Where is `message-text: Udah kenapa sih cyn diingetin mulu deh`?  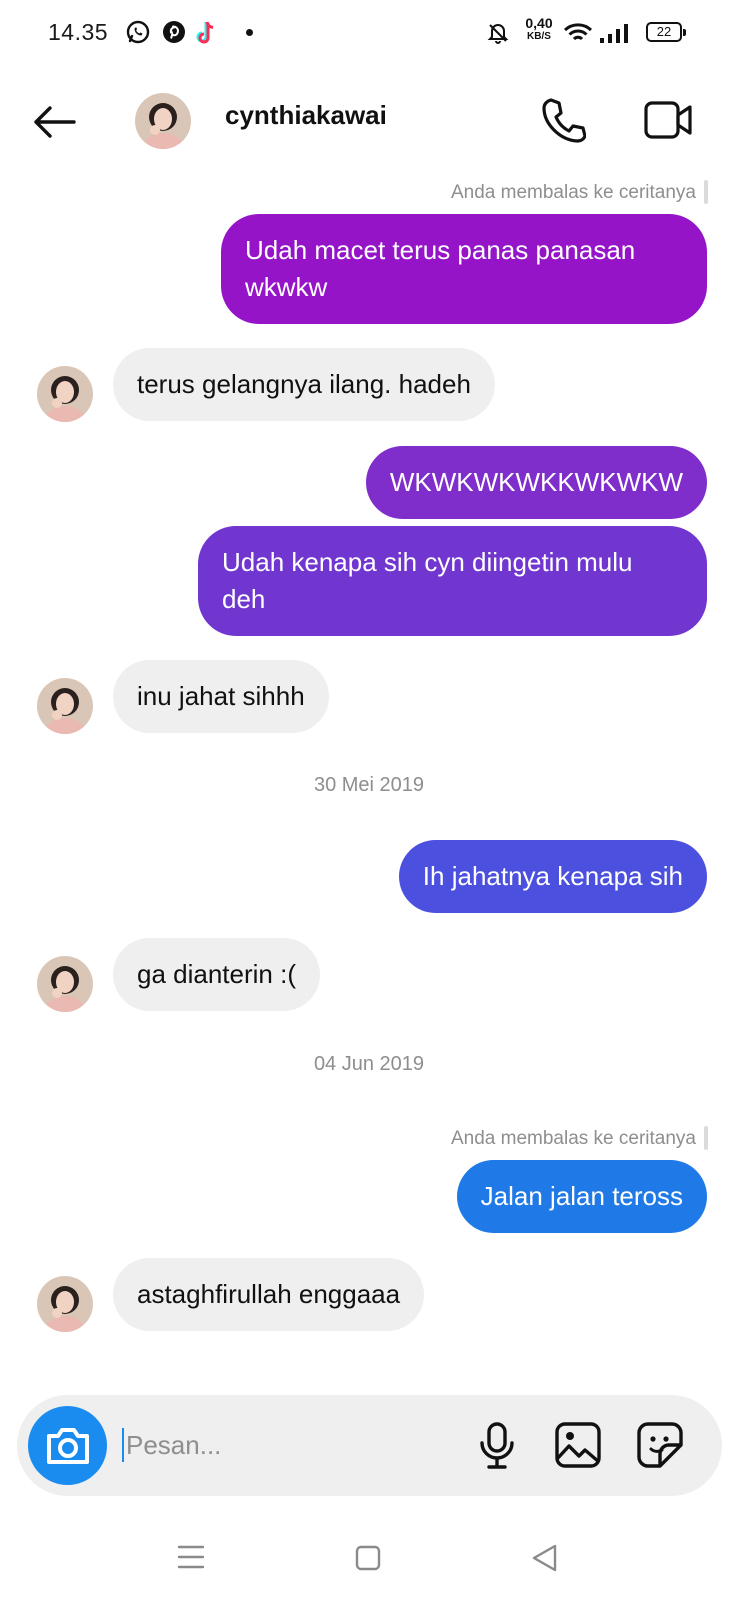
message-text: Udah kenapa sih cyn diingetin mulu deh is located at coordinates (427, 580).